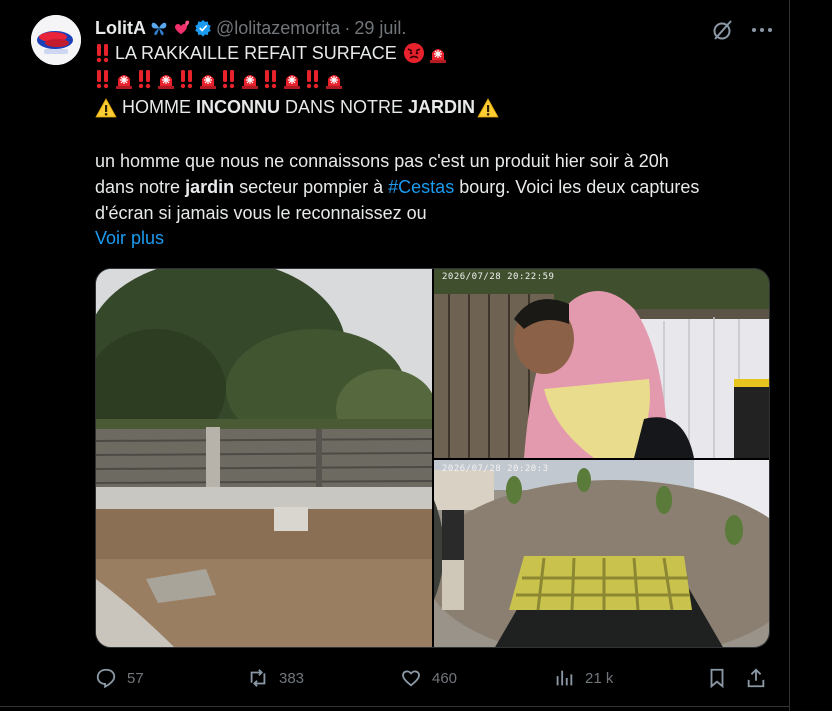  What do you see at coordinates (564, 678) in the screenshot?
I see `views-icon` at bounding box center [564, 678].